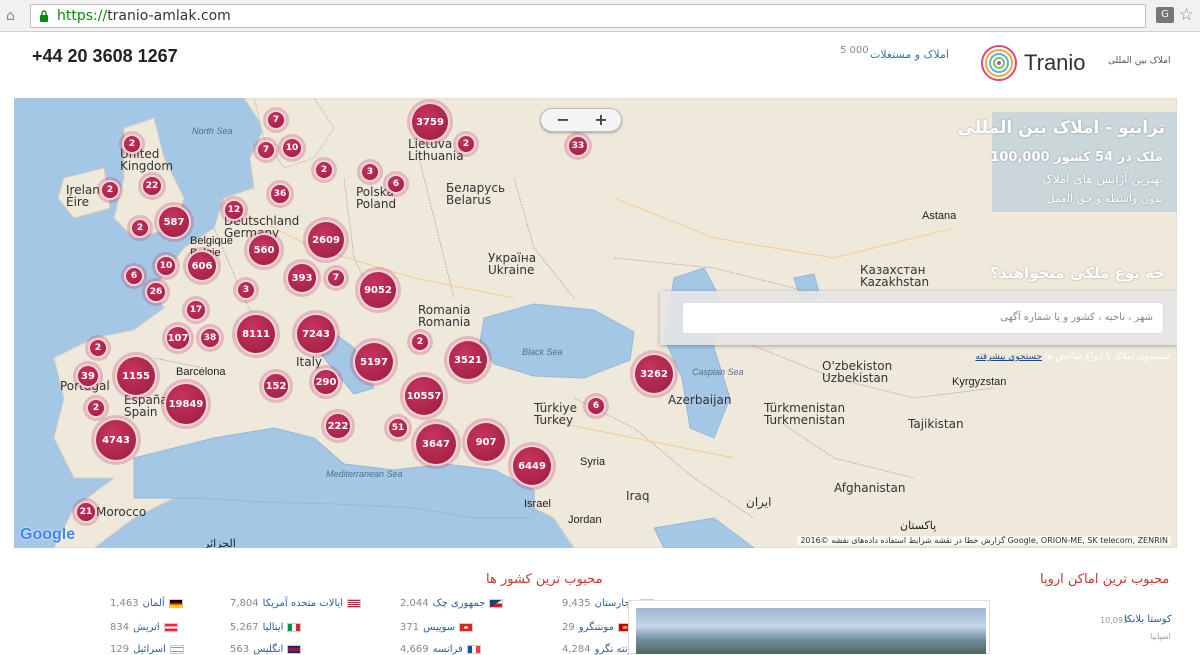 The height and width of the screenshot is (655, 1200). Describe the element at coordinates (326, 240) in the screenshot. I see `property-cluster-marker: 2609` at that location.